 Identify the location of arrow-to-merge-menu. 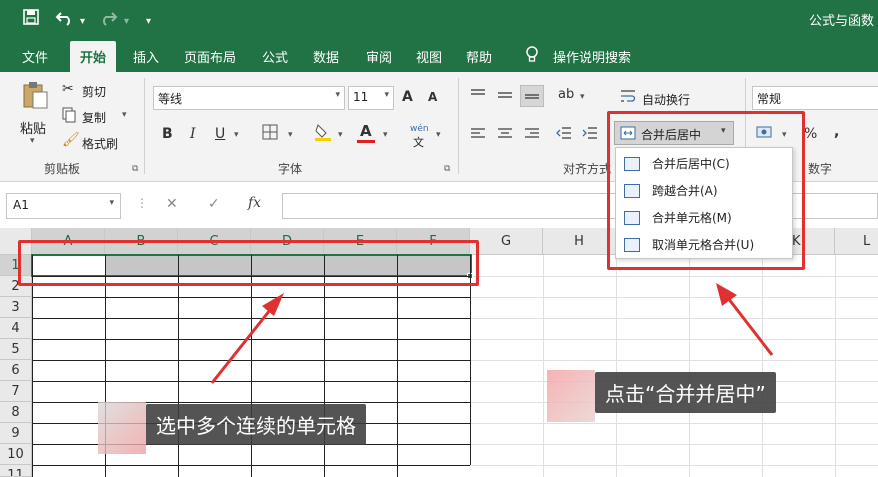
(745, 319).